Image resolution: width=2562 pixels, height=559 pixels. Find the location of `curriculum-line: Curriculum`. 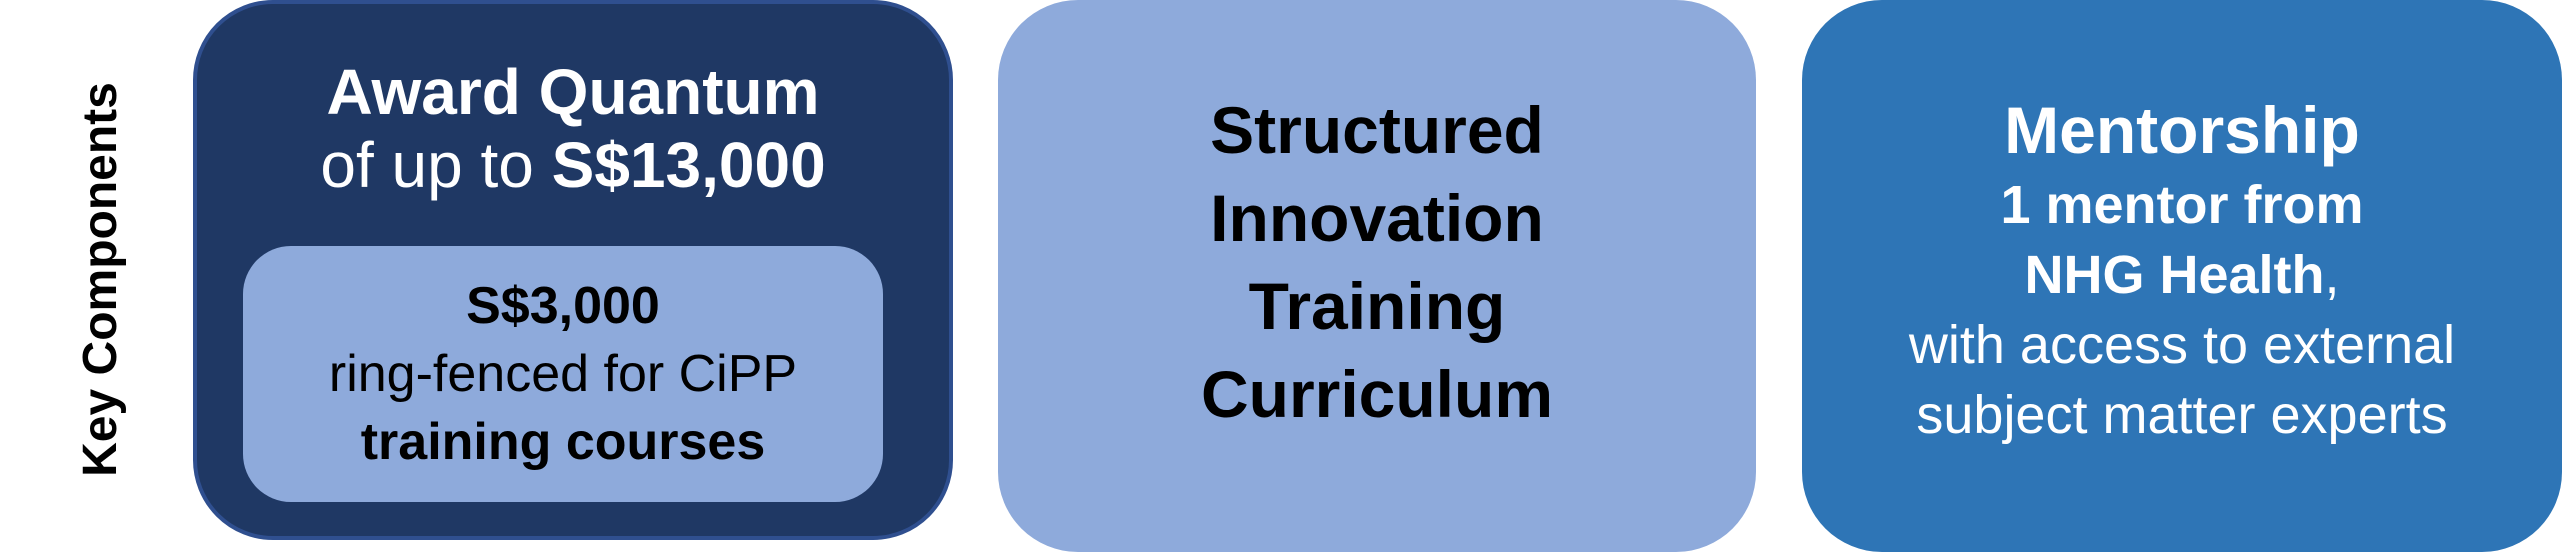

curriculum-line: Curriculum is located at coordinates (1377, 394).